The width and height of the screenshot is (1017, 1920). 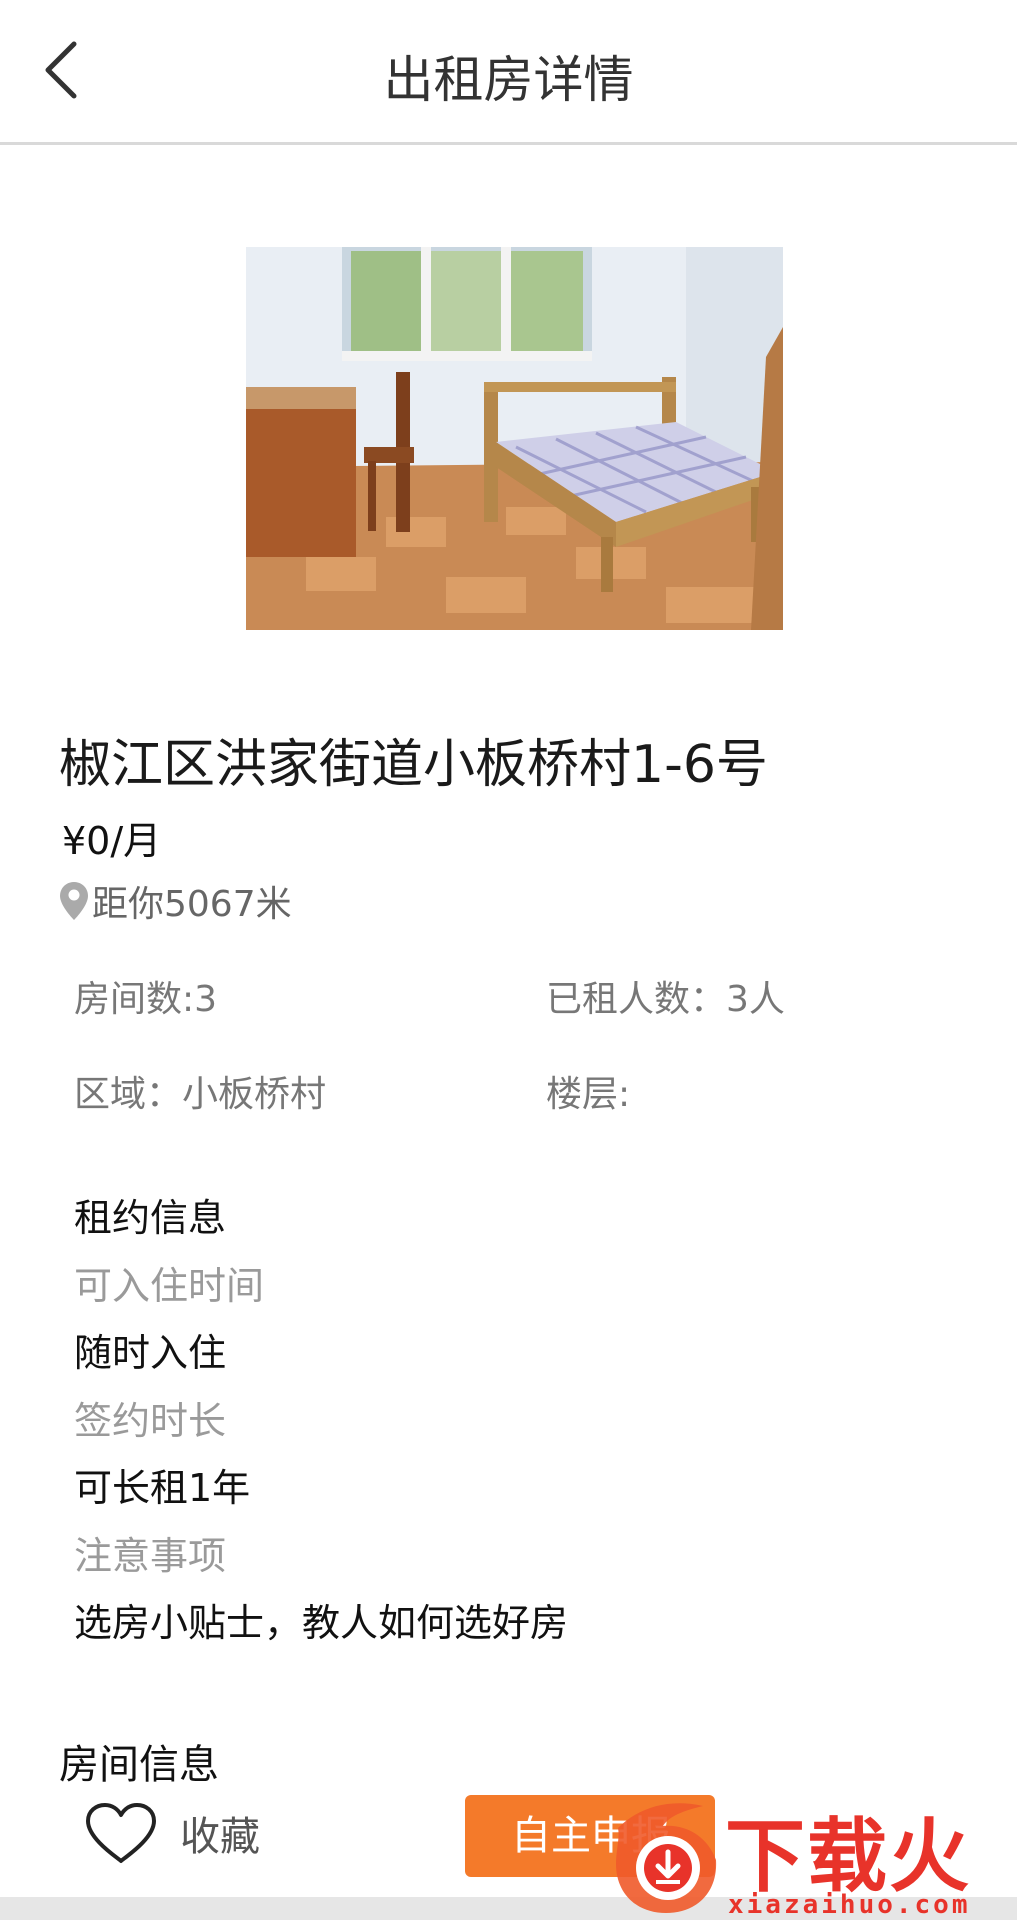 I want to click on listing-photo, so click(x=514, y=438).